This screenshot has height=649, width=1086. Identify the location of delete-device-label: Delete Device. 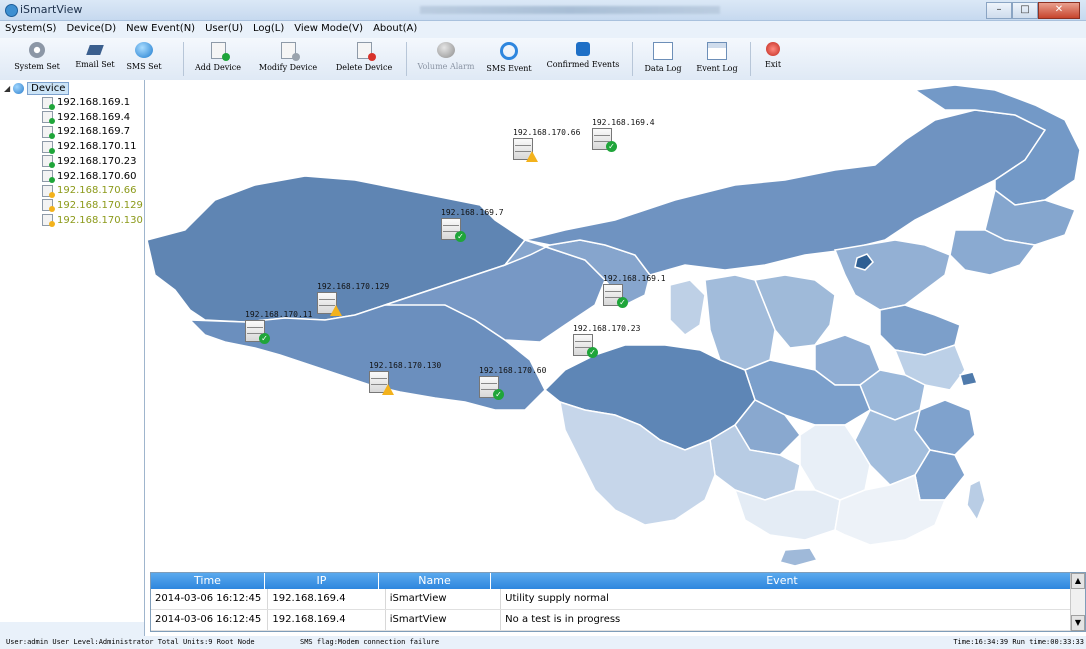
(364, 67).